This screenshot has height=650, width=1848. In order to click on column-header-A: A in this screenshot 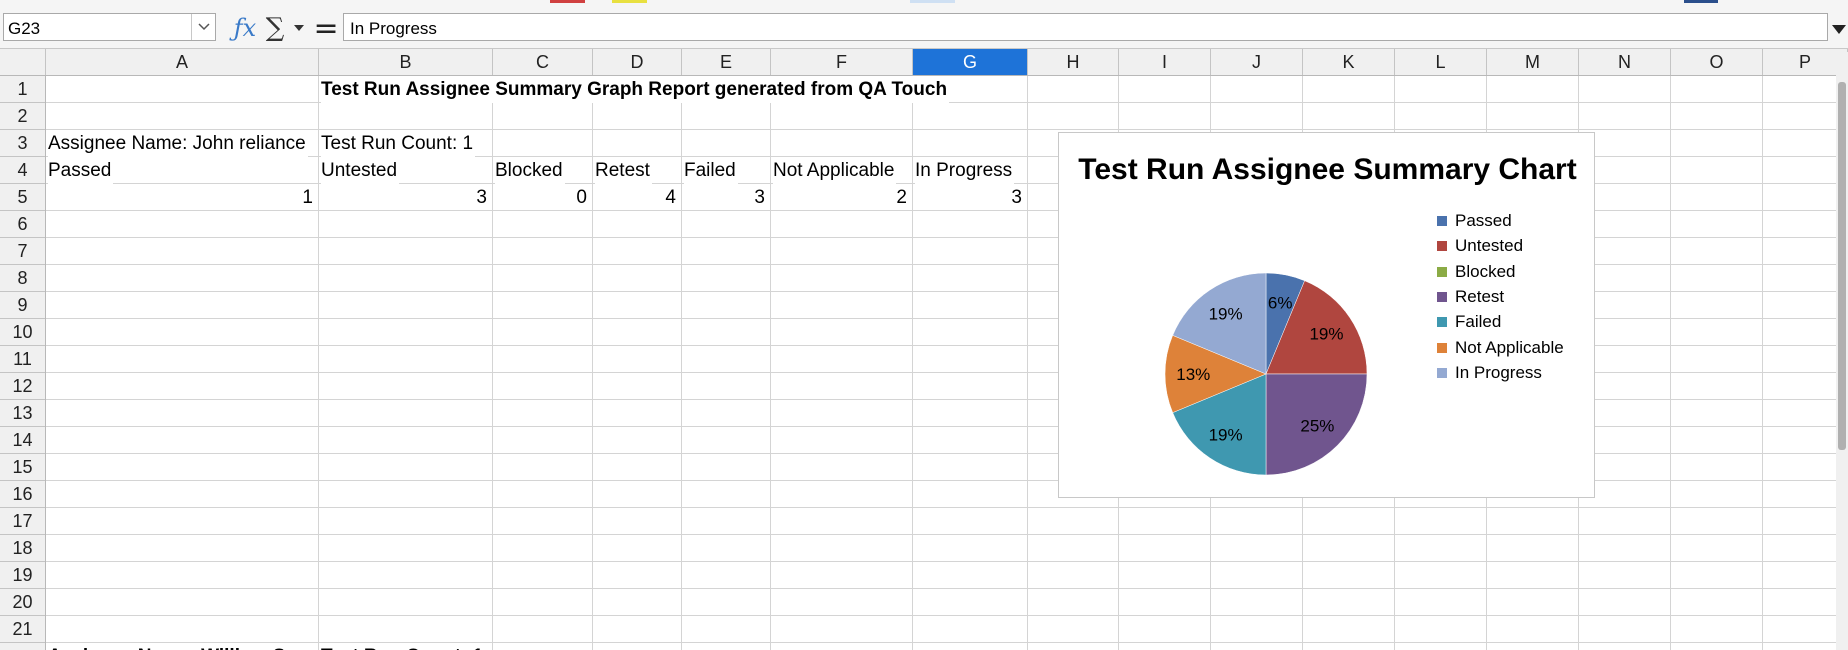, I will do `click(182, 62)`.